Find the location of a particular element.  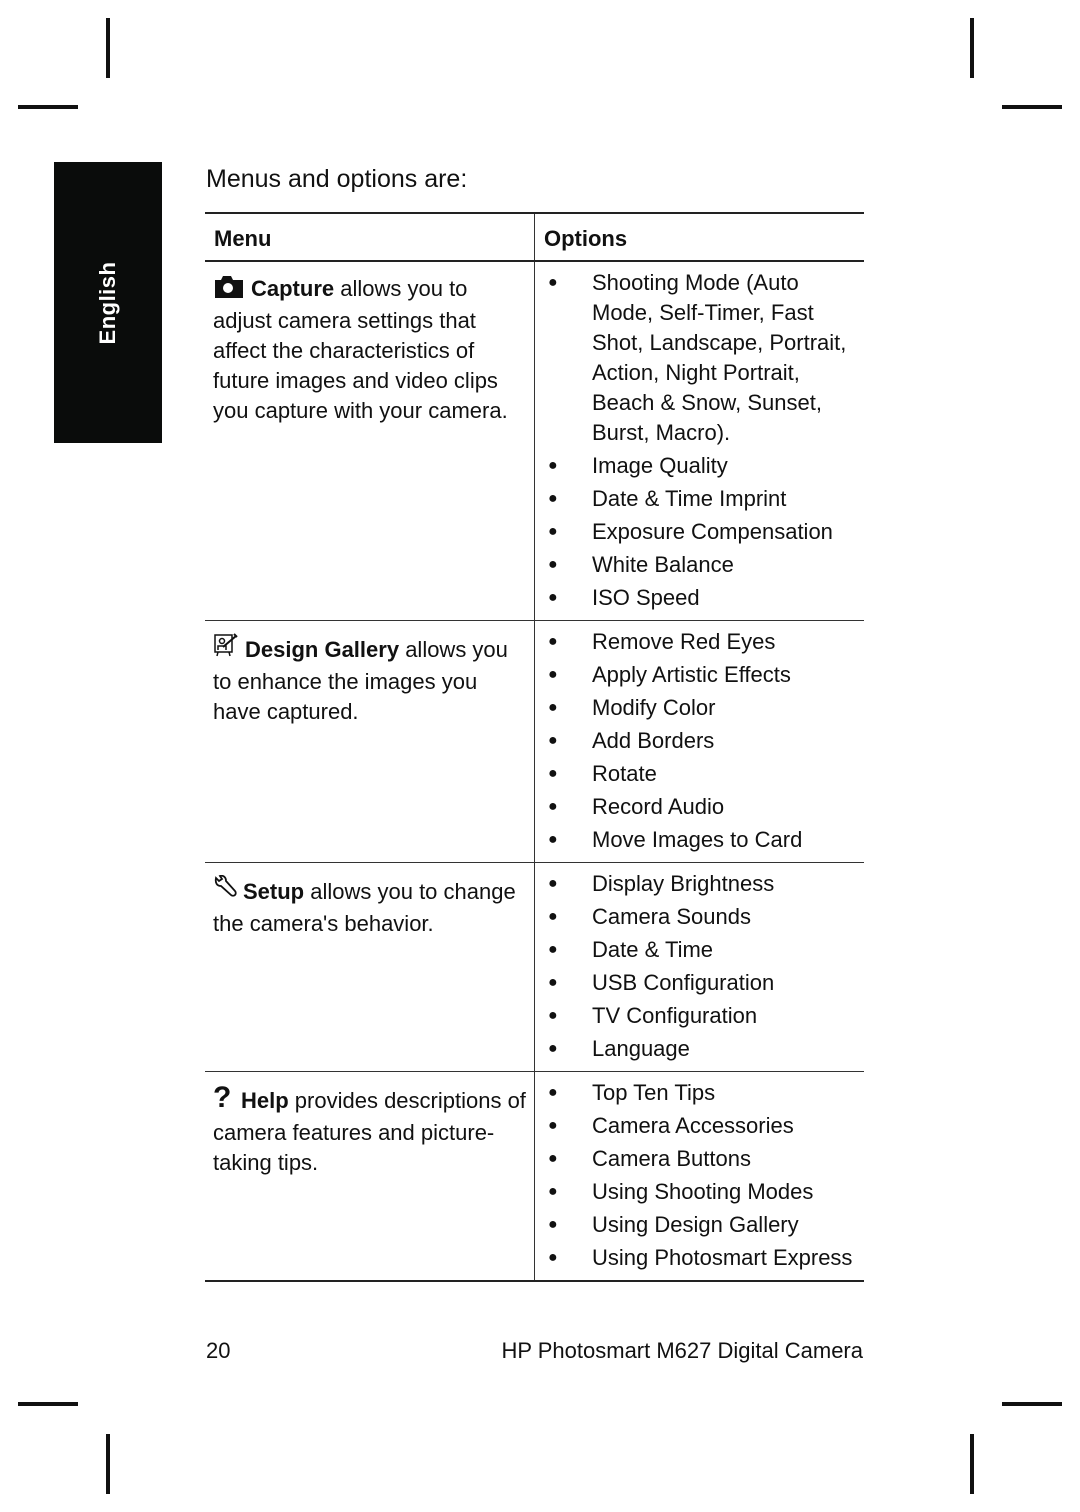

menu-name: Help is located at coordinates (265, 1100).